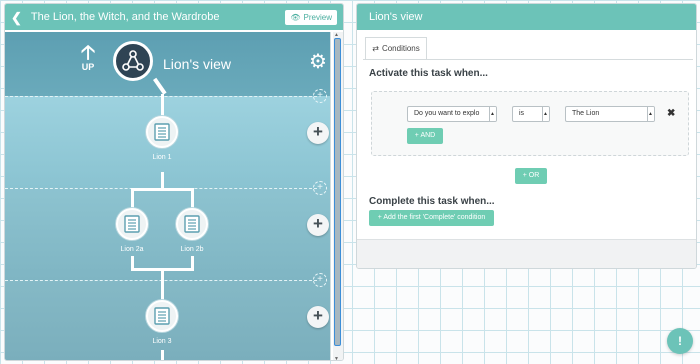  What do you see at coordinates (526, 253) in the screenshot?
I see `panel-footer` at bounding box center [526, 253].